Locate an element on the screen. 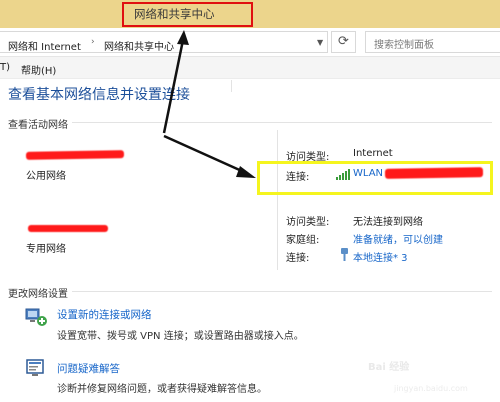  homegroup-create-link: 准备就绪，可以创建 is located at coordinates (398, 238).